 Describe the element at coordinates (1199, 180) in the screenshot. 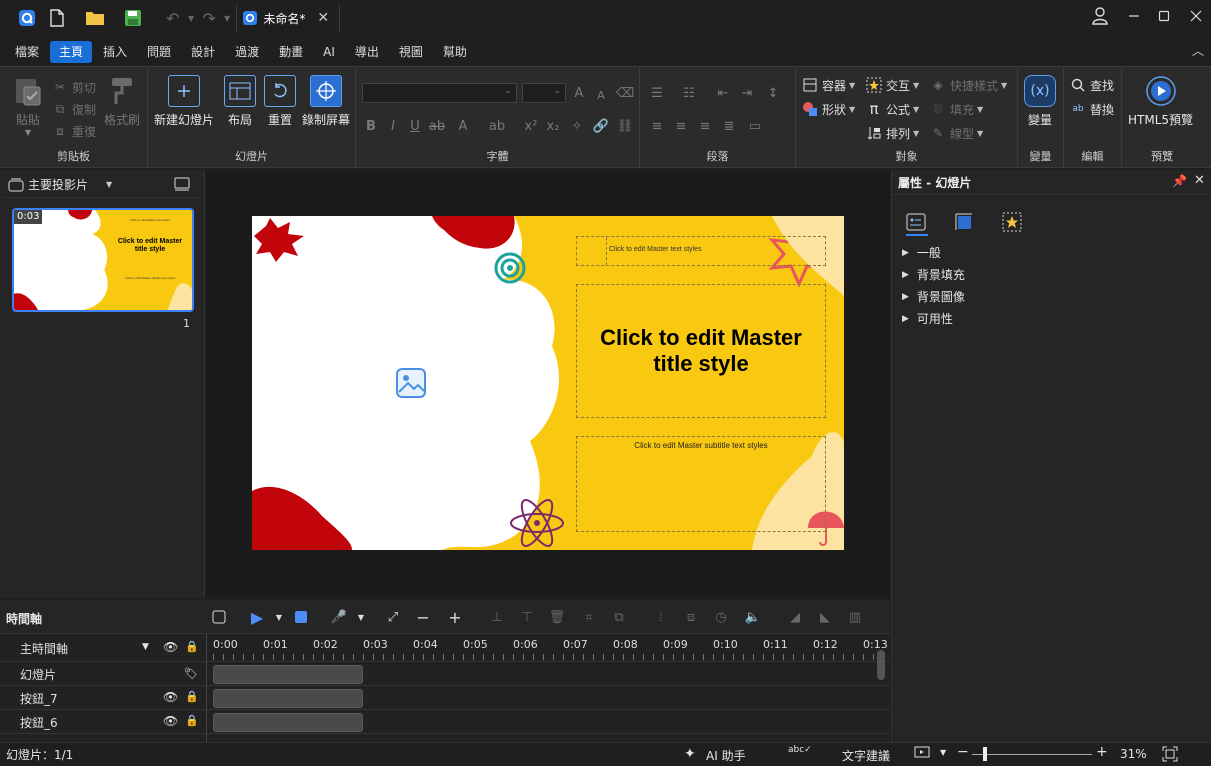

I see `close-panel-icon: ✕` at that location.